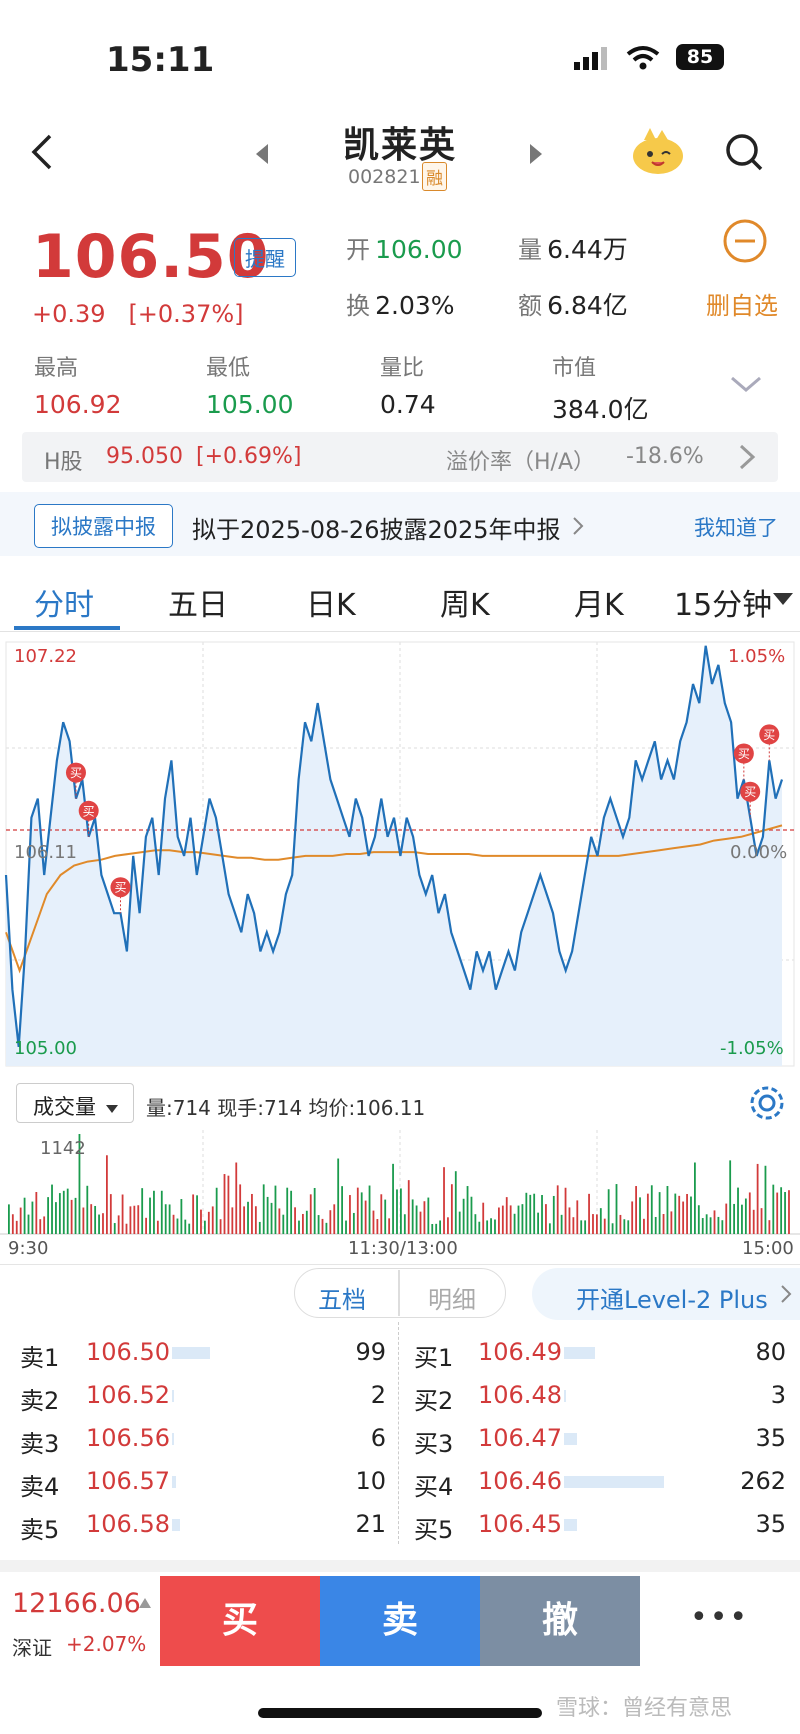 The width and height of the screenshot is (800, 1734). Describe the element at coordinates (75, 1103) in the screenshot. I see `indicator-selector: 成交量` at that location.